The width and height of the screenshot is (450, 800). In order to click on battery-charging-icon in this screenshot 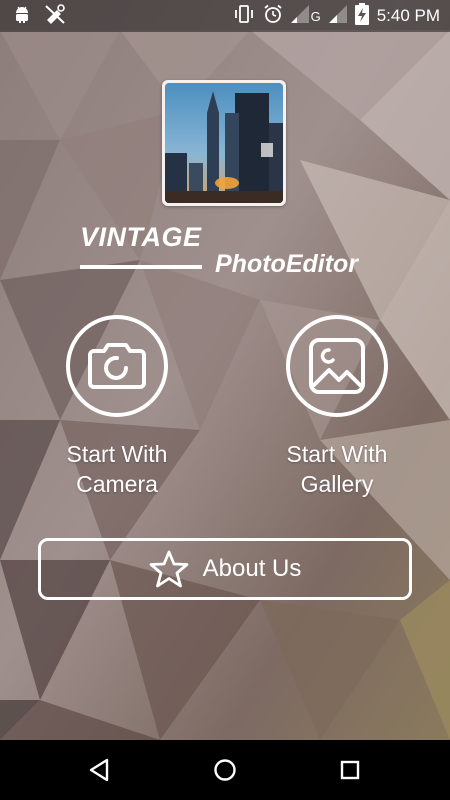, I will do `click(361, 16)`.